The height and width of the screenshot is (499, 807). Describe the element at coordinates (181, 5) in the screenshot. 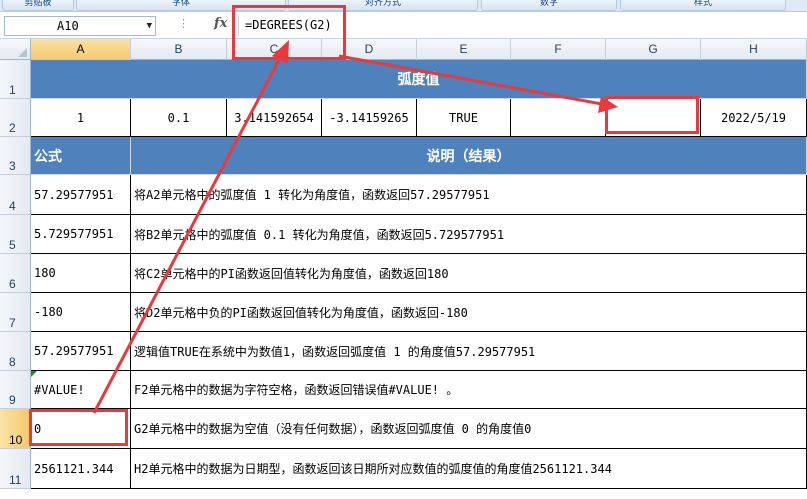

I see `ribbon-group-font: 字体` at that location.